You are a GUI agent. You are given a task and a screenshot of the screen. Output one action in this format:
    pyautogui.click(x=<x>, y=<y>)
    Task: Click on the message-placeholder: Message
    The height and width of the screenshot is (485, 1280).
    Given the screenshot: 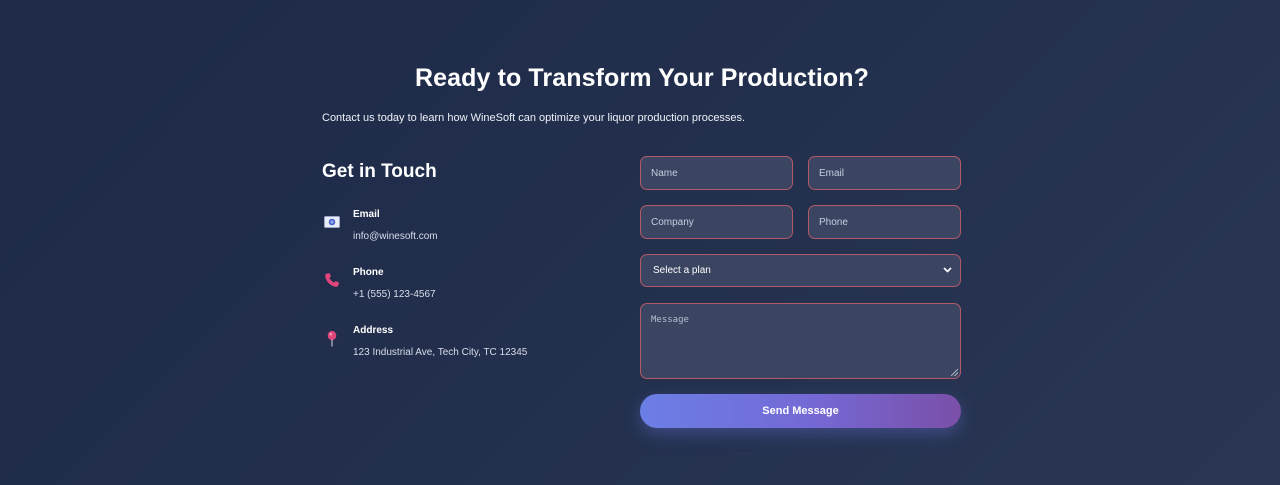 What is the action you would take?
    pyautogui.click(x=670, y=320)
    